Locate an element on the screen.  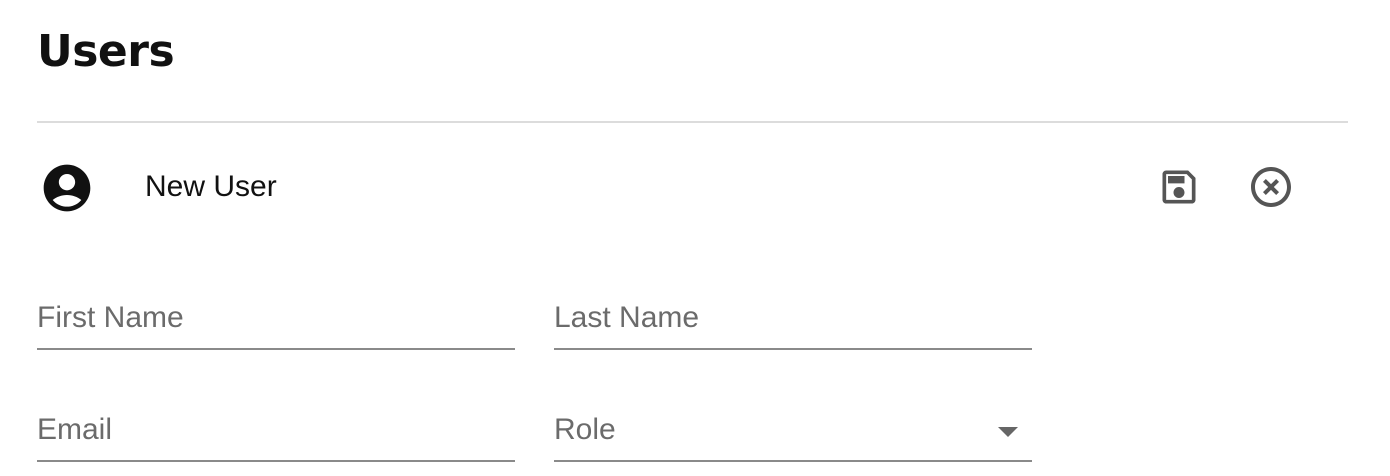
first-name-input is located at coordinates (276, 318).